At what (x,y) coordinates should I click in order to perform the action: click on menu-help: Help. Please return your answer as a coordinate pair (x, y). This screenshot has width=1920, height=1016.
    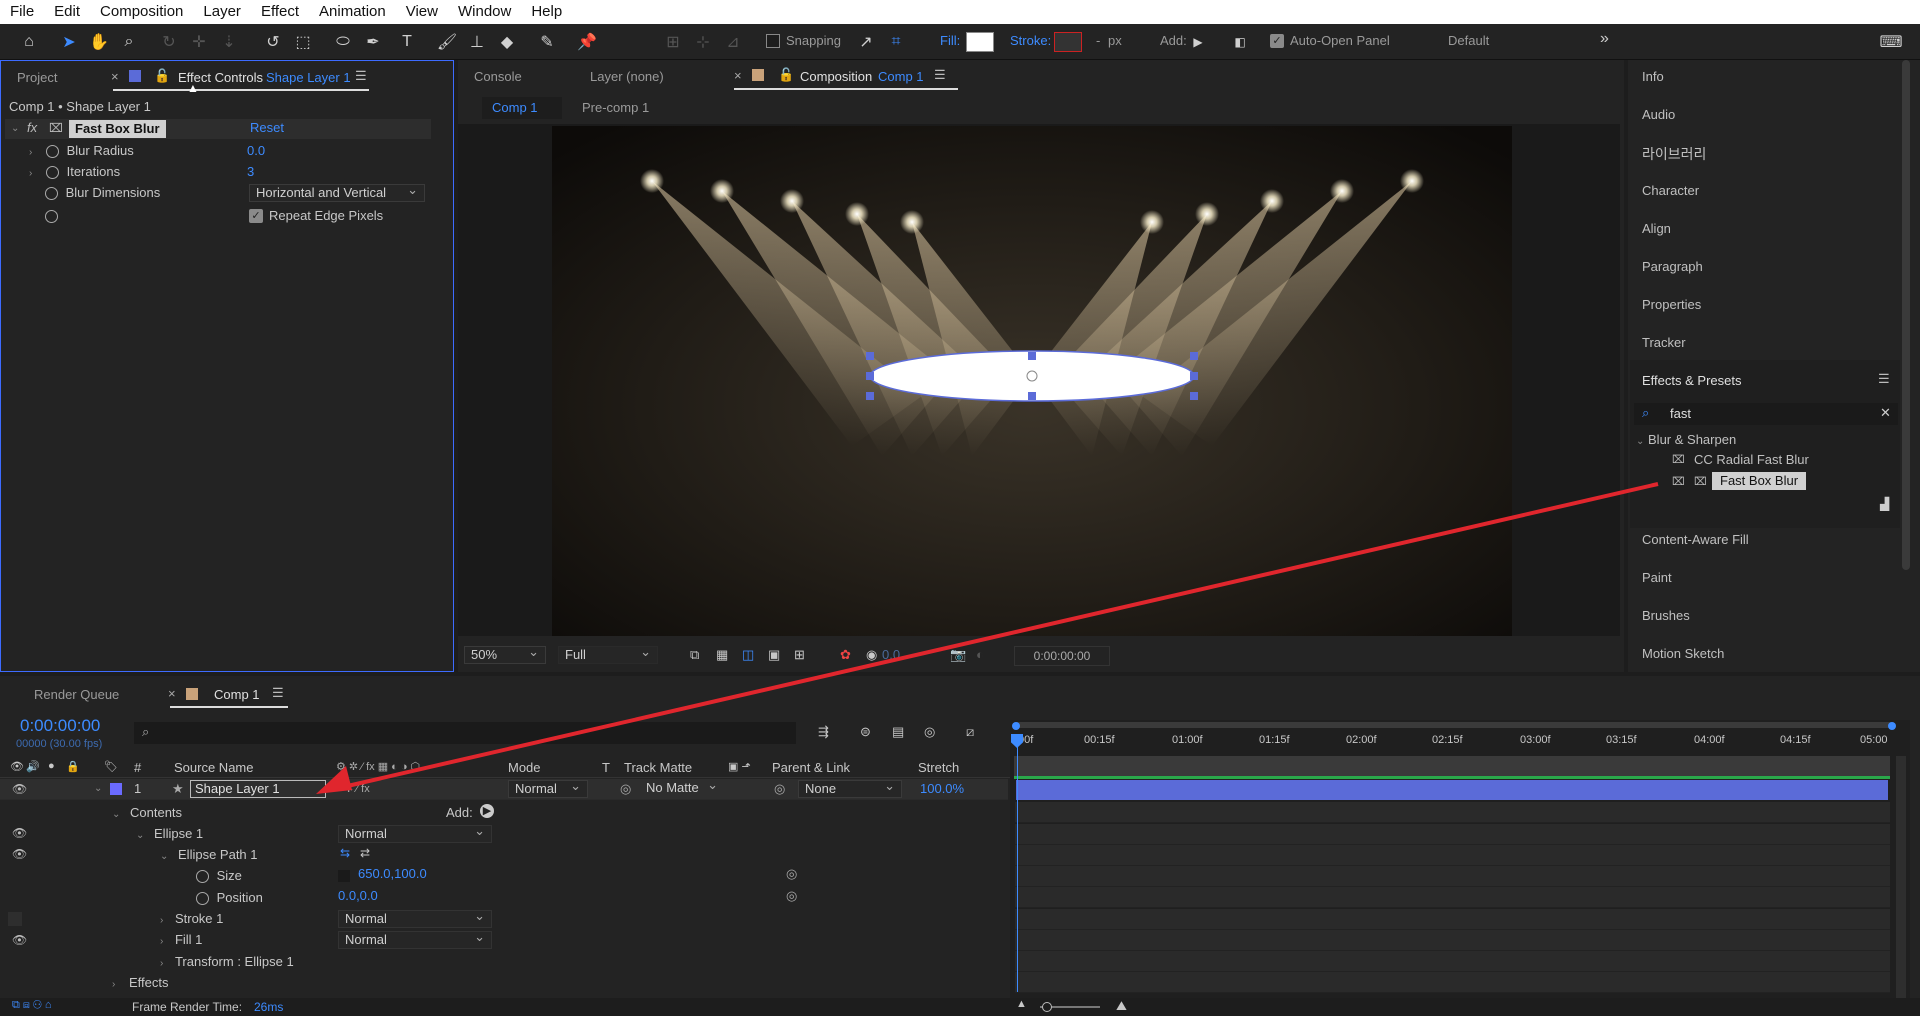
    Looking at the image, I should click on (546, 12).